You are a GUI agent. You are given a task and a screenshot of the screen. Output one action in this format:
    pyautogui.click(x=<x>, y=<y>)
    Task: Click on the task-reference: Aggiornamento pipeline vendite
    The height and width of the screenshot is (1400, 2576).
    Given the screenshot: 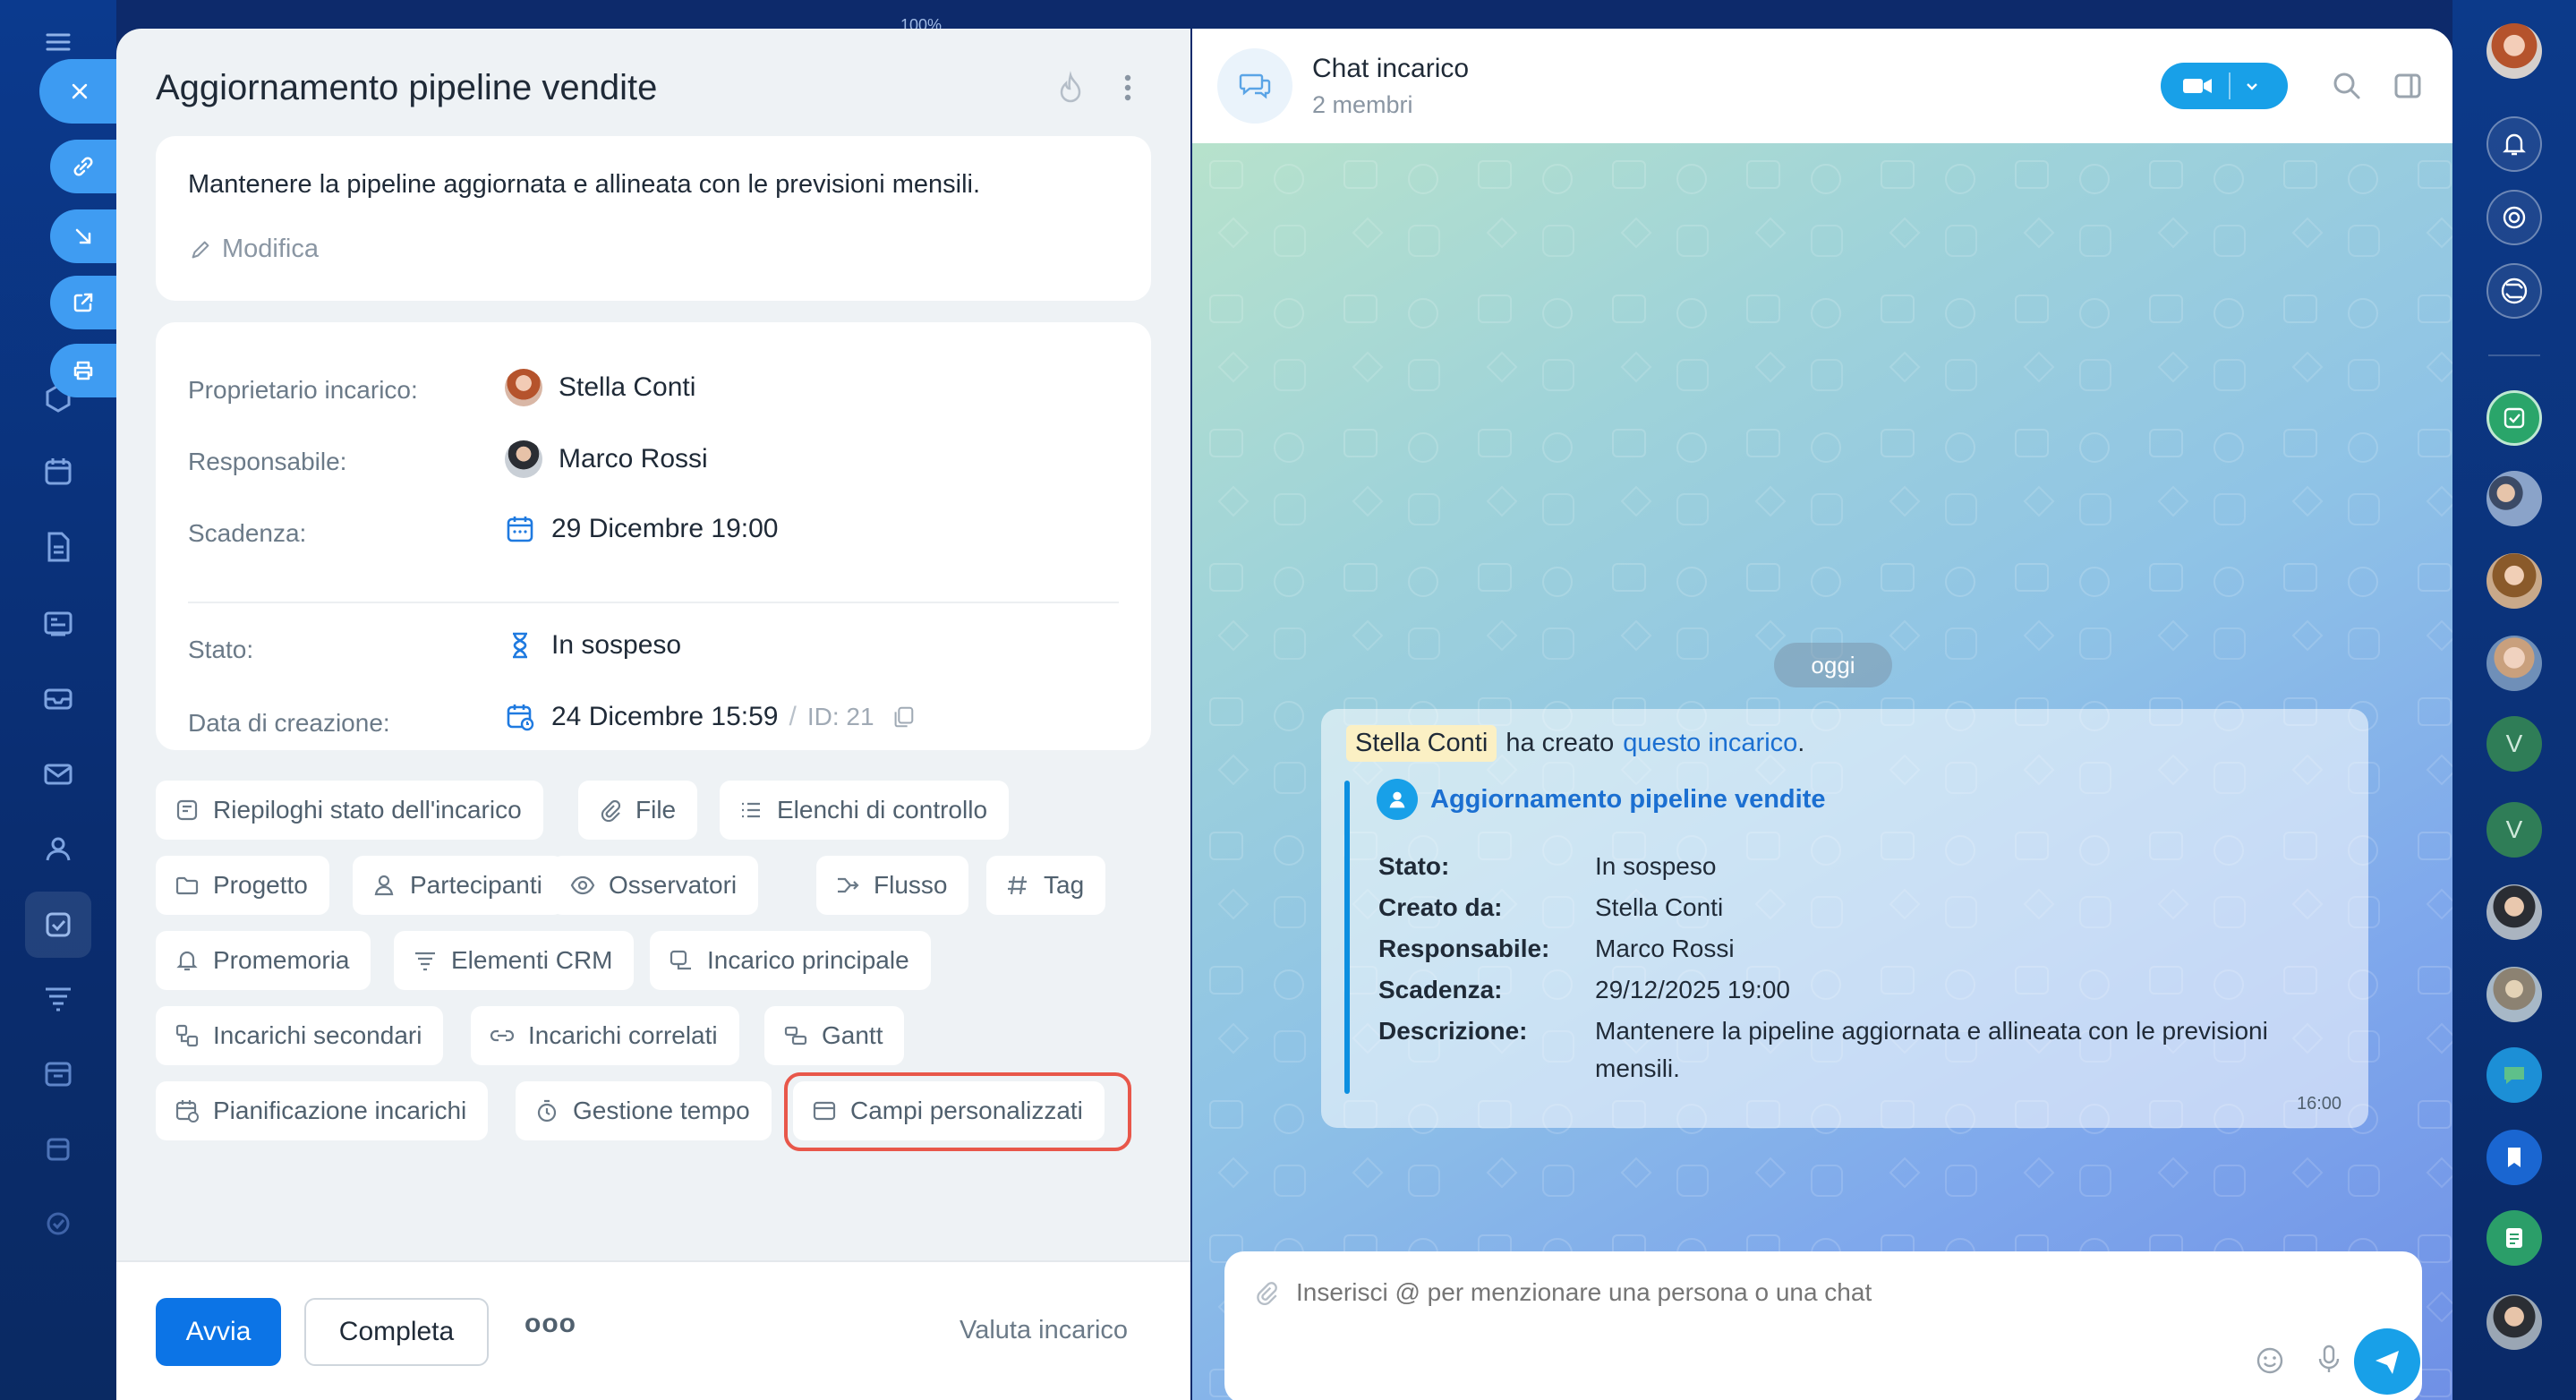 What is the action you would take?
    pyautogui.click(x=1601, y=799)
    